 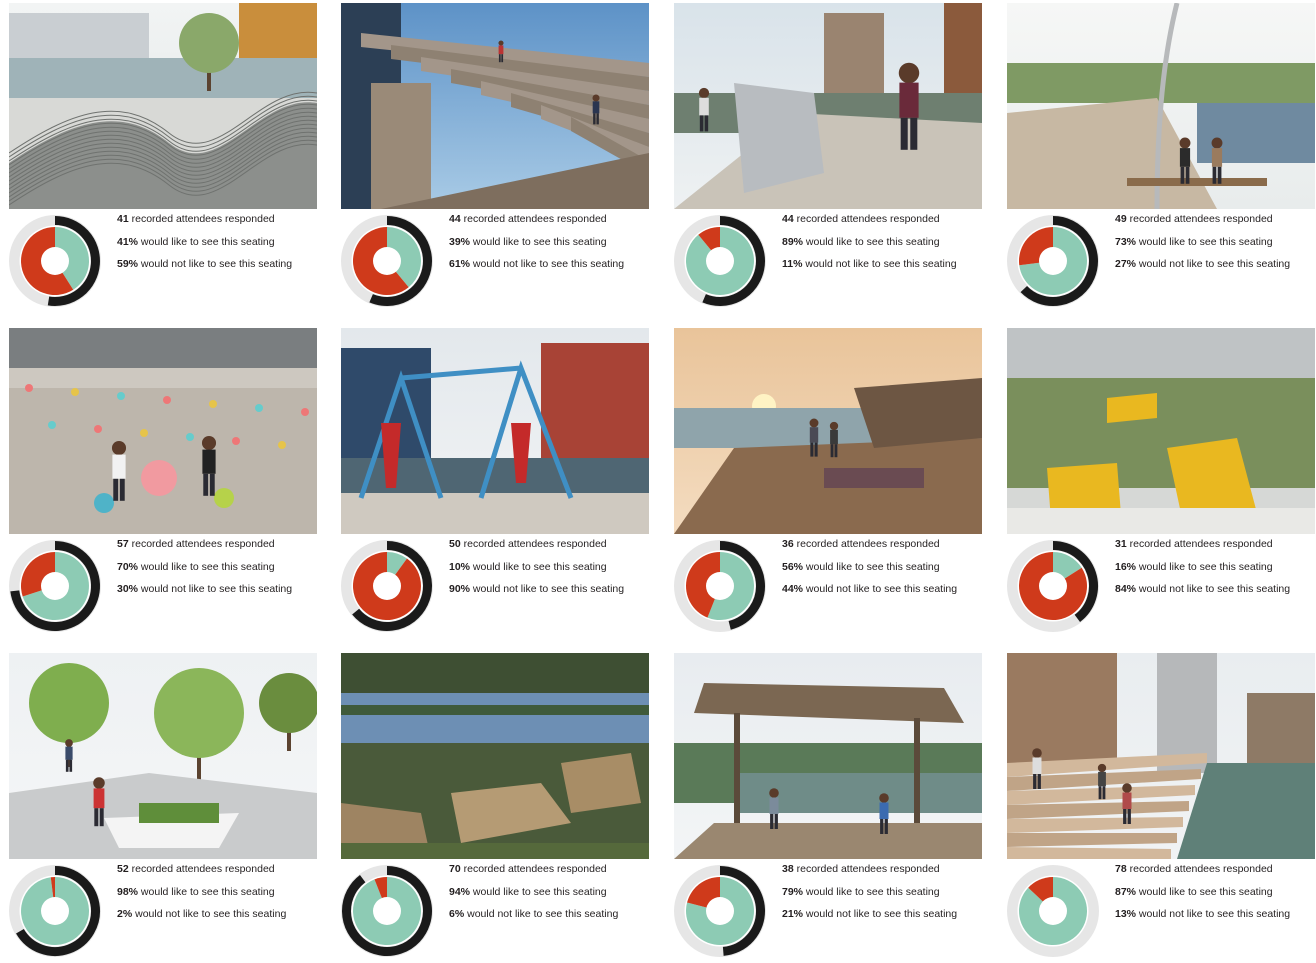 I want to click on like-line: 16% would like to see this seating, so click(x=1215, y=567).